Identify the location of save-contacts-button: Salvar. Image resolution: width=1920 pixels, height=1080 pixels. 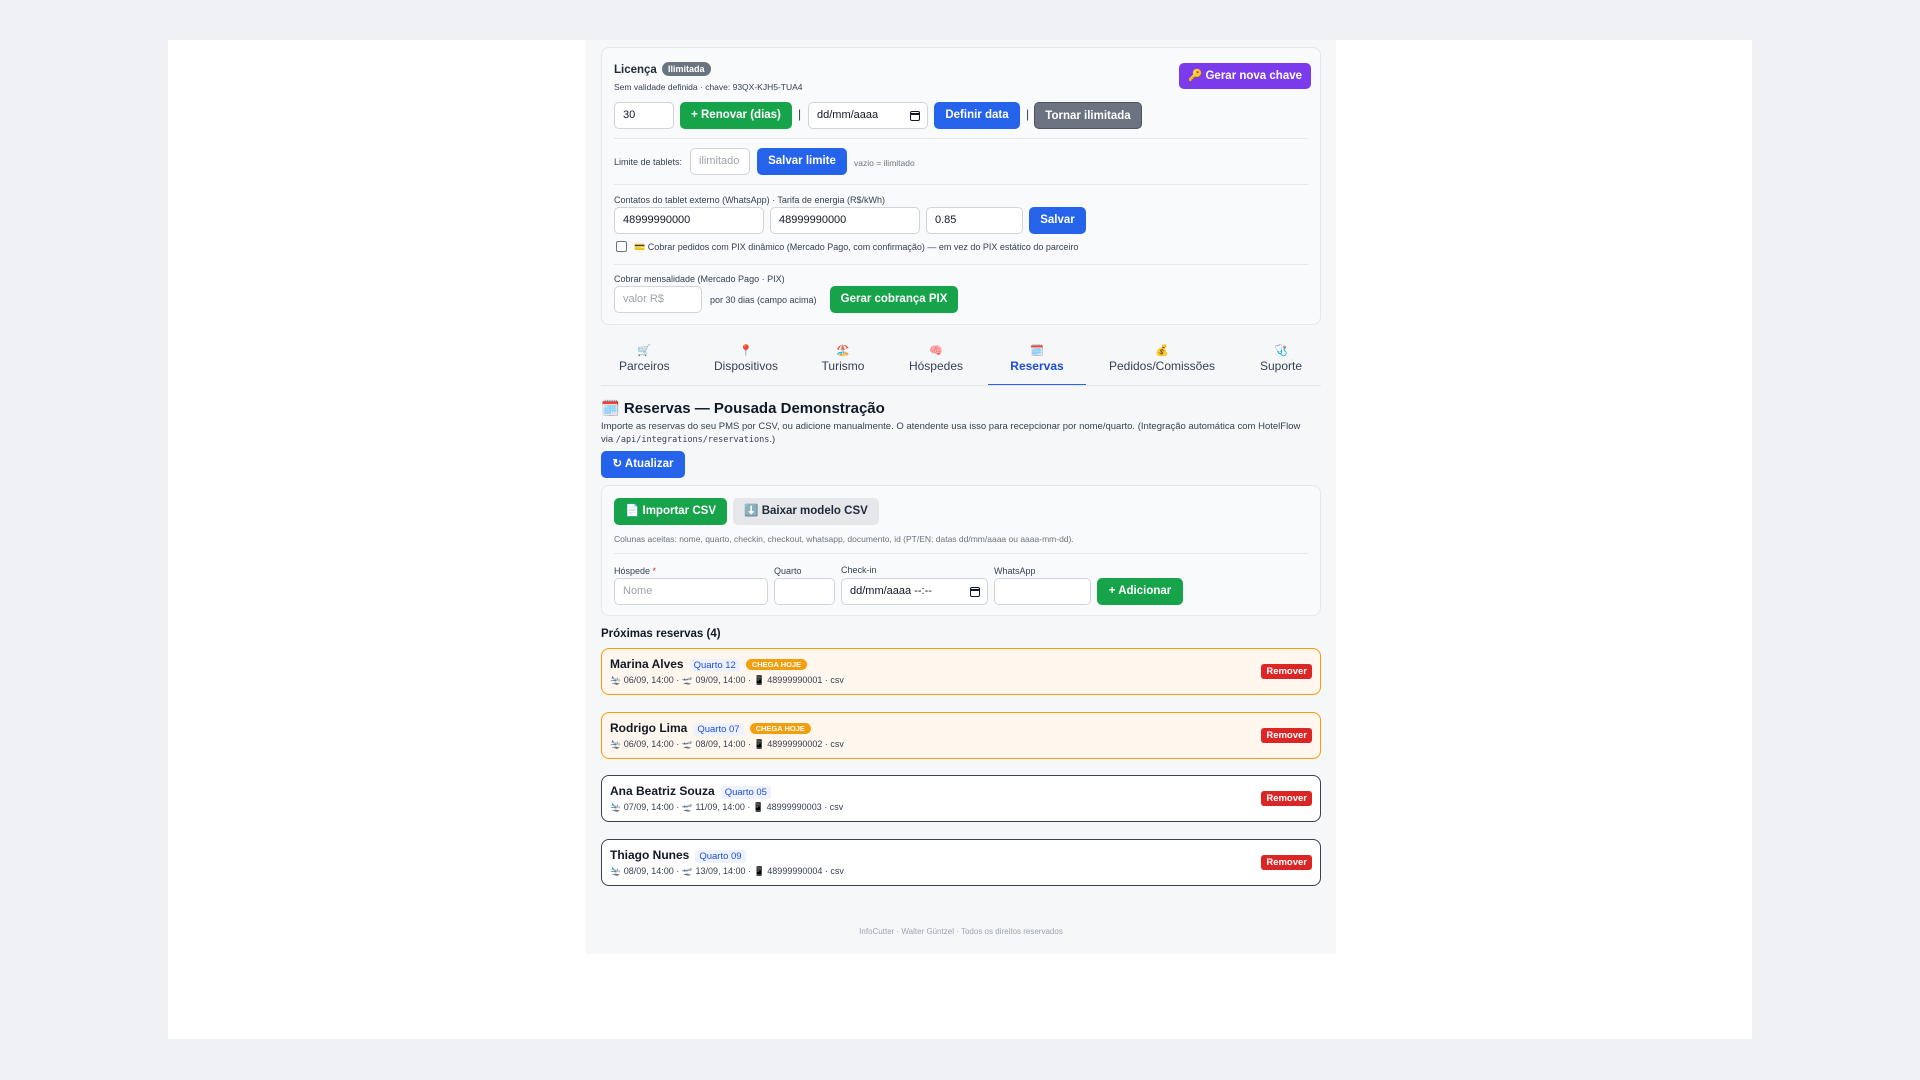
(1057, 220).